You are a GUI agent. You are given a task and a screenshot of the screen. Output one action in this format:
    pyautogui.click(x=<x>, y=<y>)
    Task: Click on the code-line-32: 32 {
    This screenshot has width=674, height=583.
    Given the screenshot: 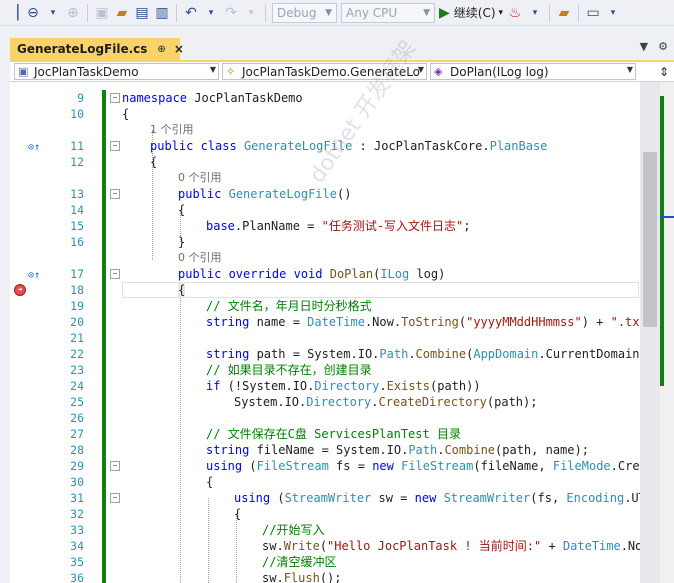 What is the action you would take?
    pyautogui.click(x=325, y=514)
    